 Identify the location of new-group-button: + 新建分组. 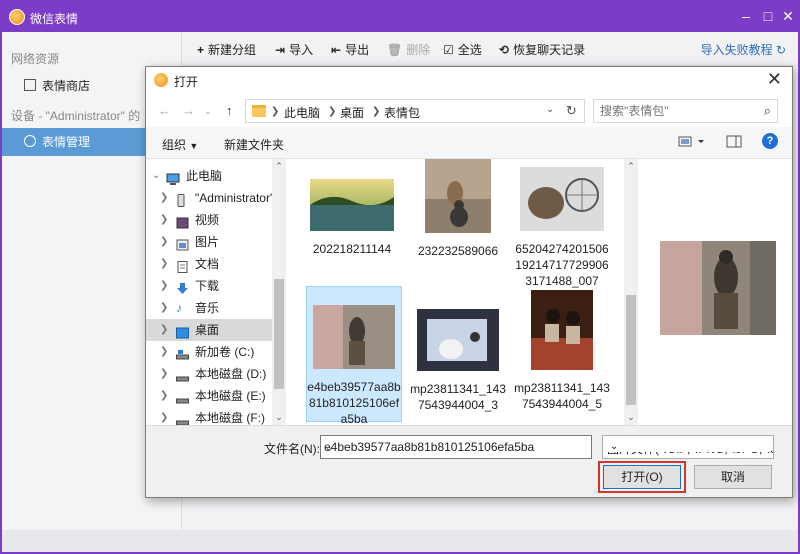
(226, 49).